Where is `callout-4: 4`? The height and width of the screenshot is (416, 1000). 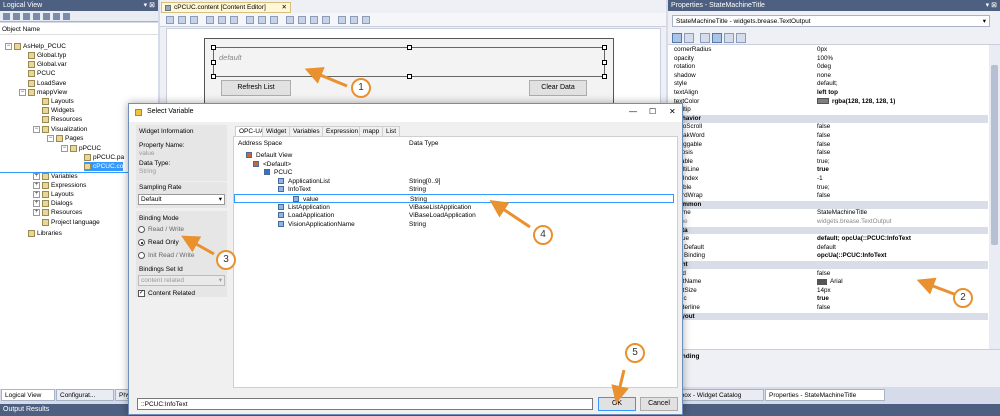 callout-4: 4 is located at coordinates (543, 235).